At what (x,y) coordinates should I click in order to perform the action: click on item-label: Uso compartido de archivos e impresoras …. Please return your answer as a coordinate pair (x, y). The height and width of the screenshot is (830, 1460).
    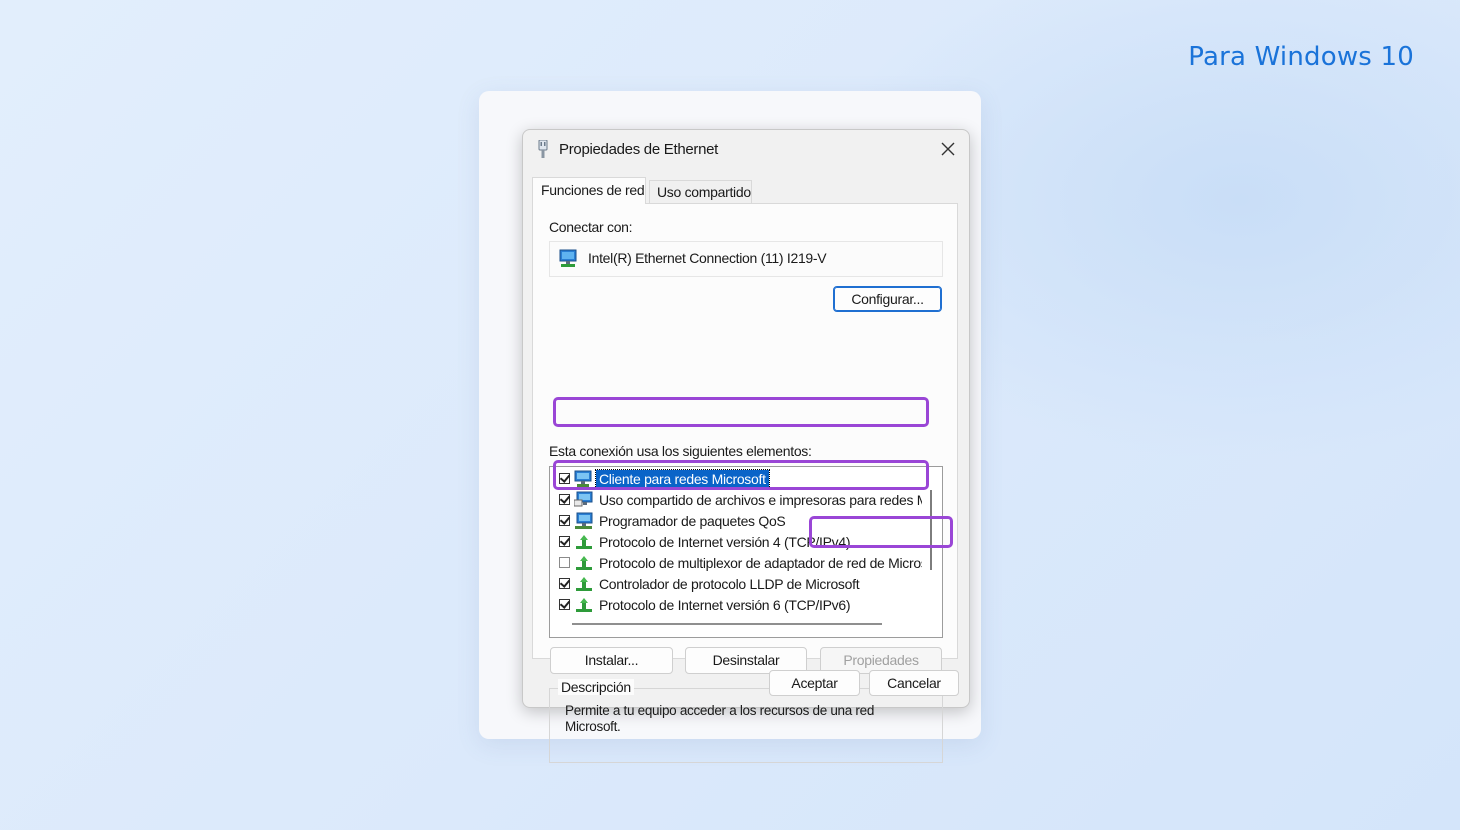
    Looking at the image, I should click on (760, 499).